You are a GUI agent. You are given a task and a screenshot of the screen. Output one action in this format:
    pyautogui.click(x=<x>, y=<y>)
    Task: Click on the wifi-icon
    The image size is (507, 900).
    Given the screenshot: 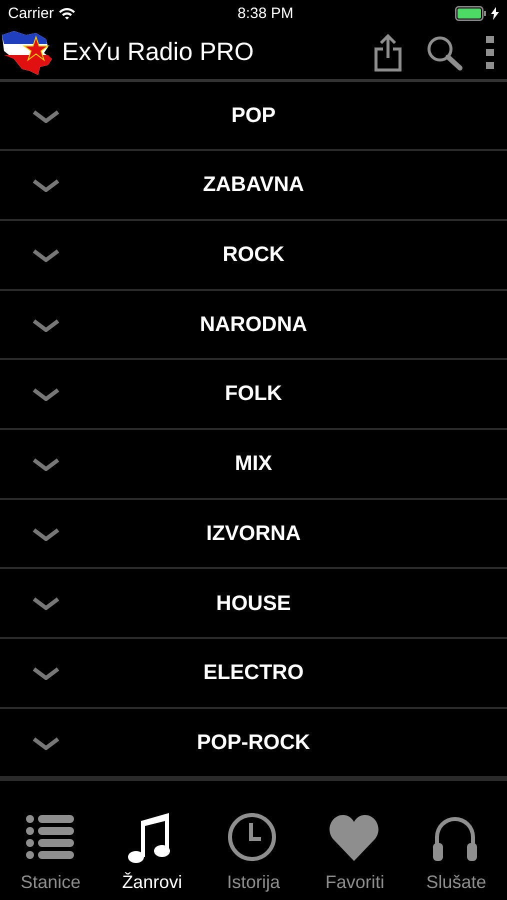 What is the action you would take?
    pyautogui.click(x=67, y=13)
    